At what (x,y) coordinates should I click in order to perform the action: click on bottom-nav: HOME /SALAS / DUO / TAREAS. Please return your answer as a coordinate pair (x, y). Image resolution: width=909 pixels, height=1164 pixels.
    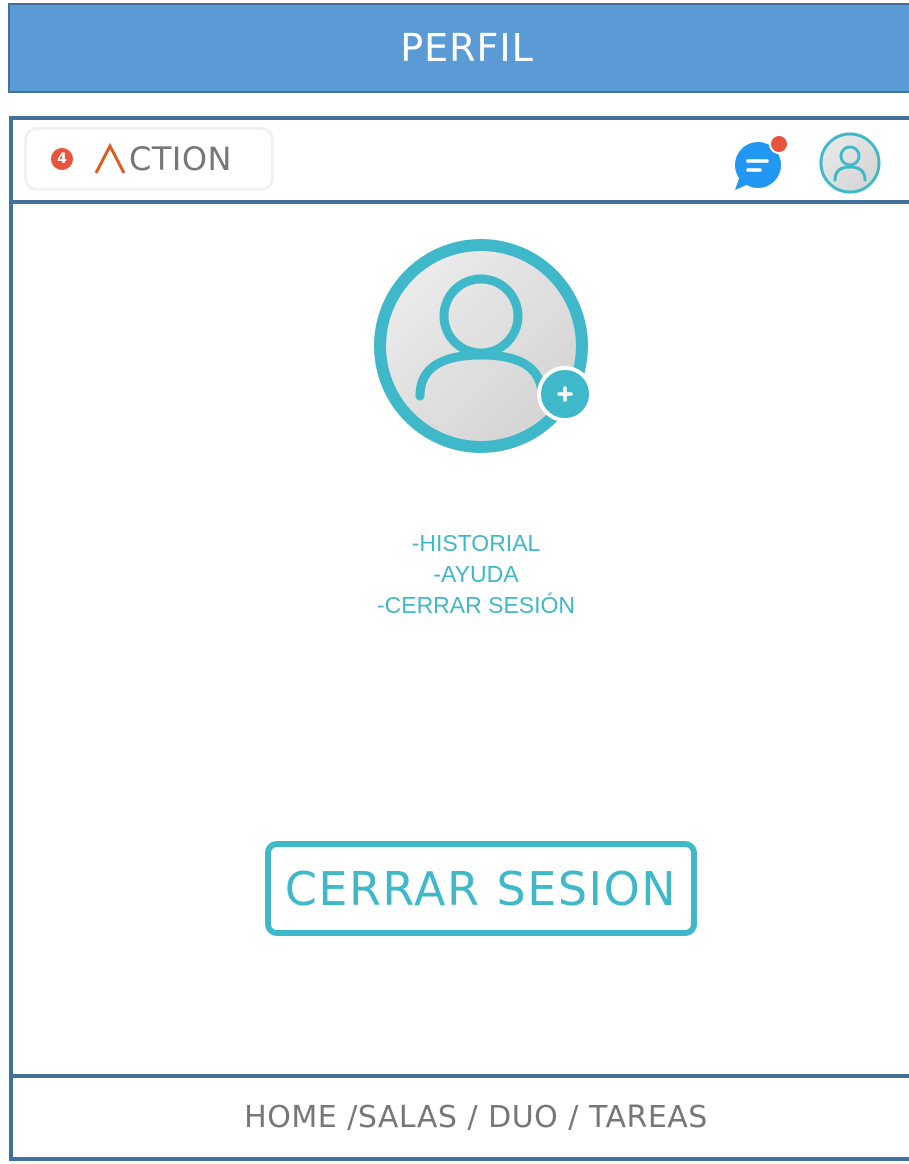
    Looking at the image, I should click on (461, 1119).